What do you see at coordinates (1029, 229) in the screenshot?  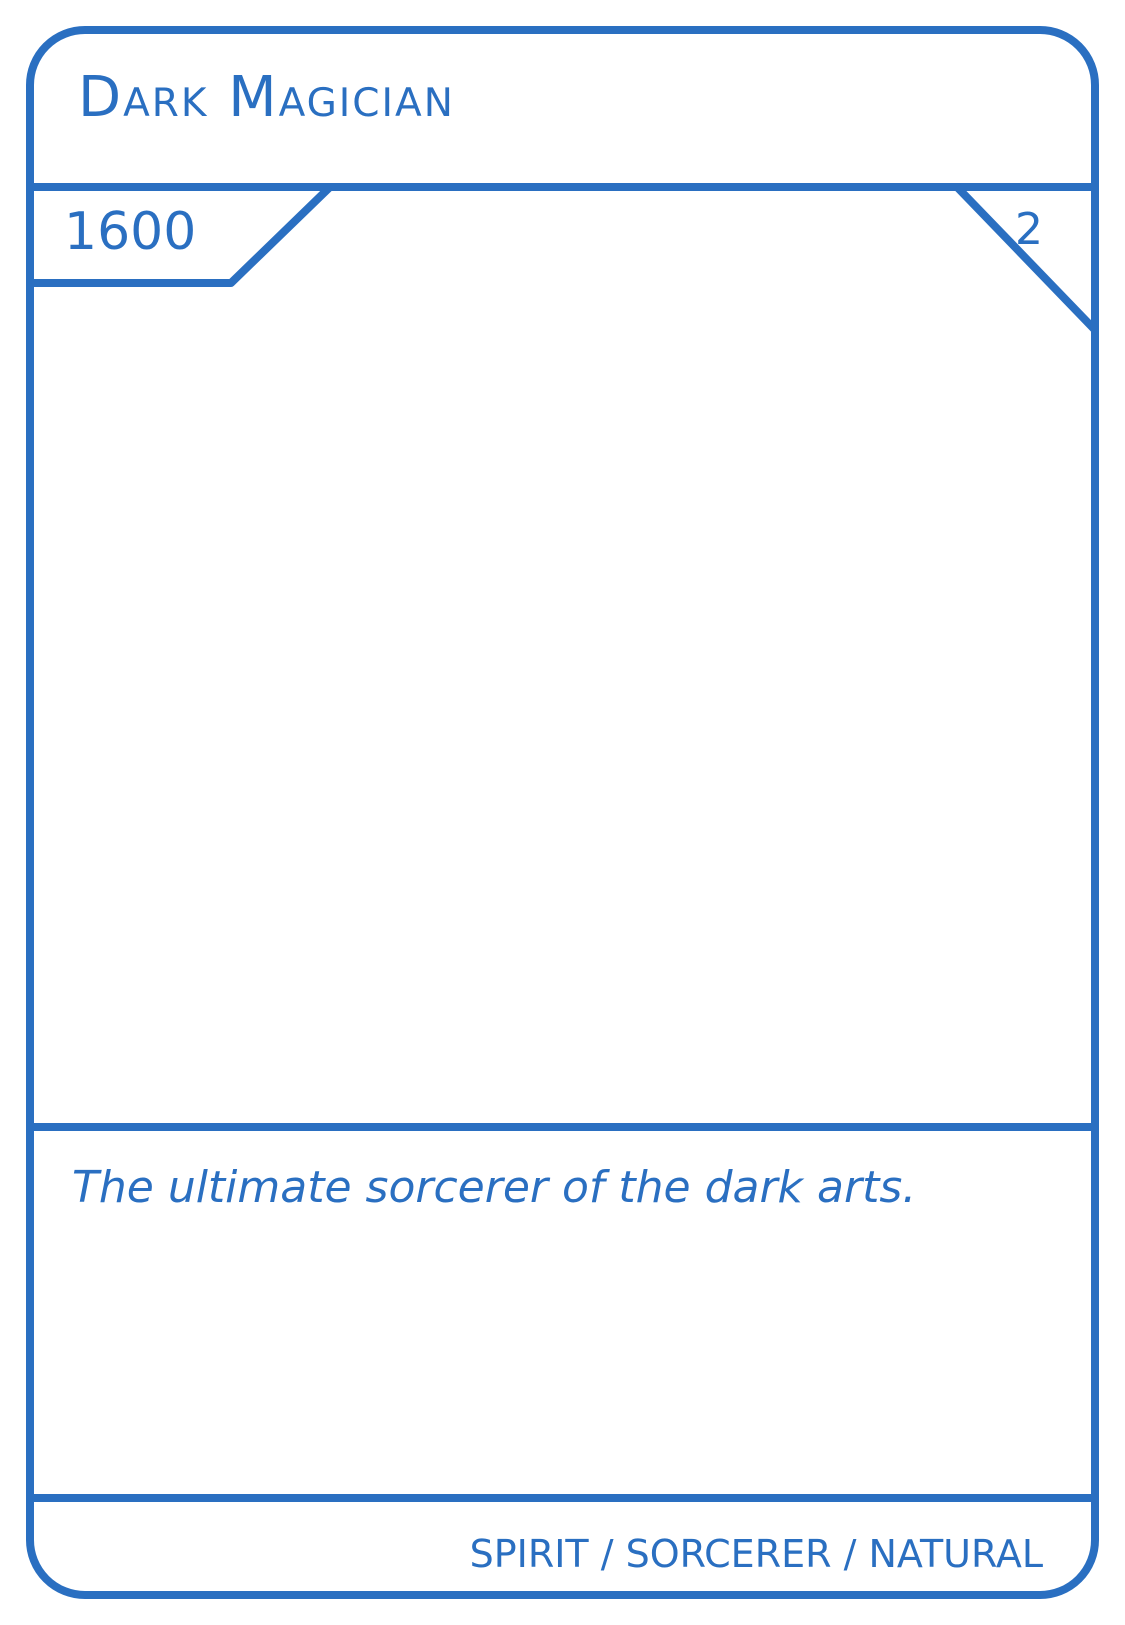 I see `card-level: 2` at bounding box center [1029, 229].